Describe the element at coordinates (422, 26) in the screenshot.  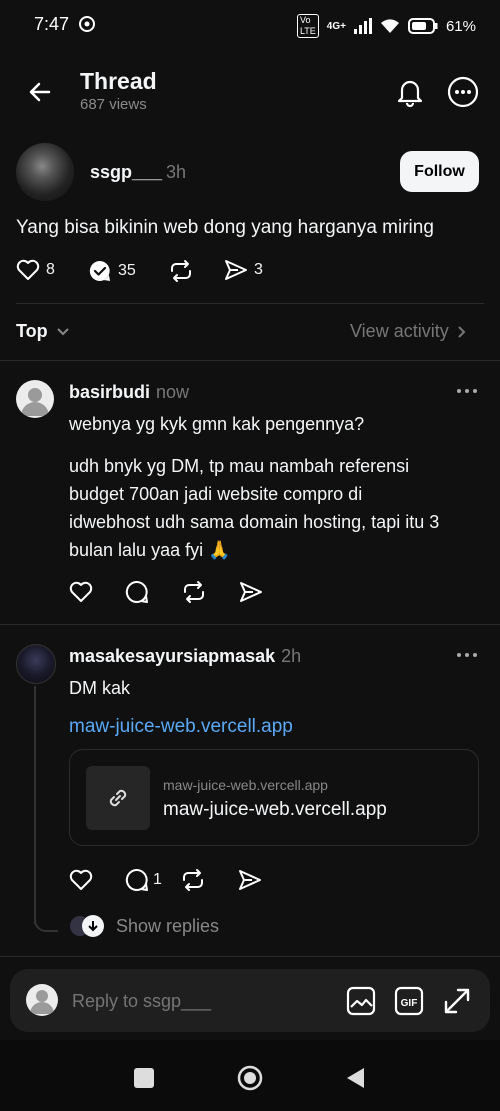
I see `battery-icon` at that location.